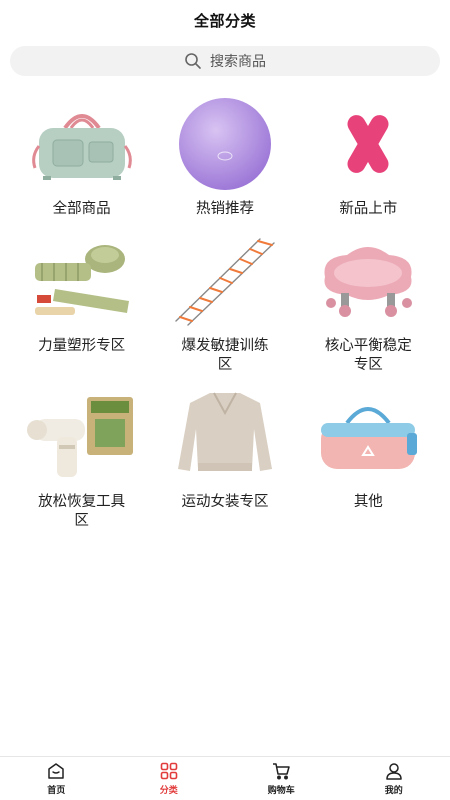 Image resolution: width=450 pixels, height=800 pixels. I want to click on womens-sweater-icon, so click(225, 437).